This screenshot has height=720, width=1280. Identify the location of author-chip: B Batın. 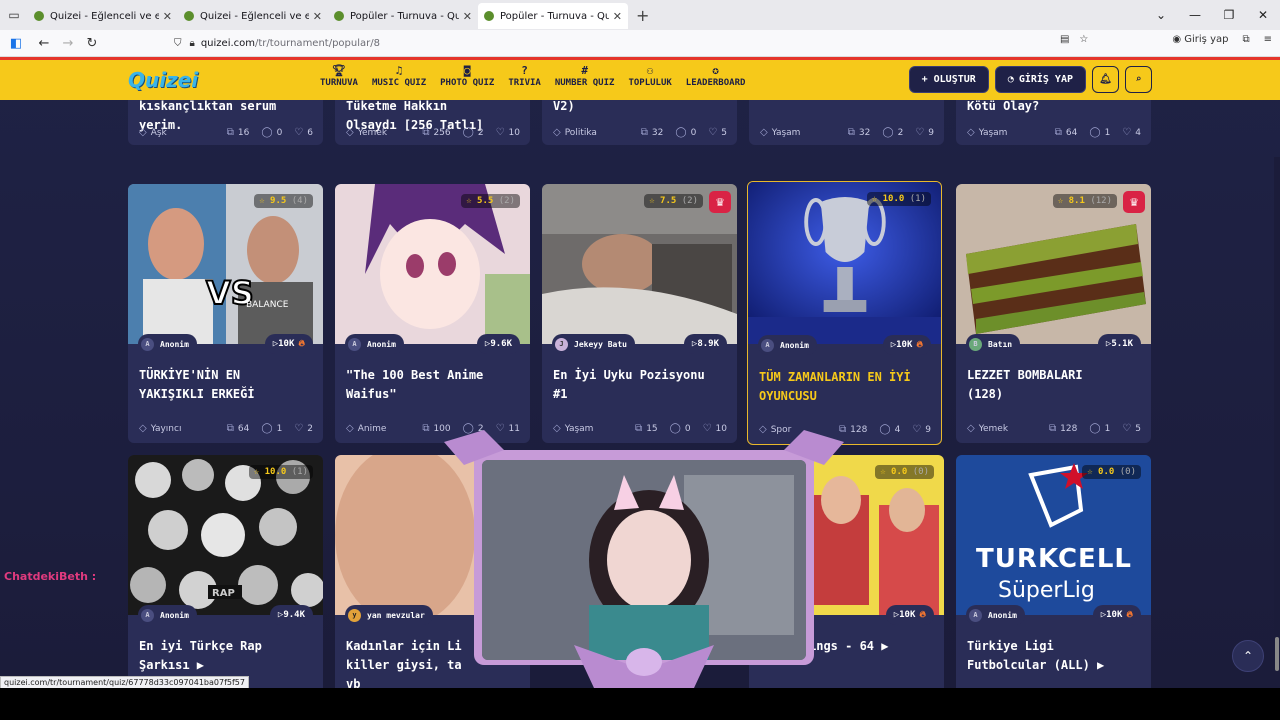
(993, 344).